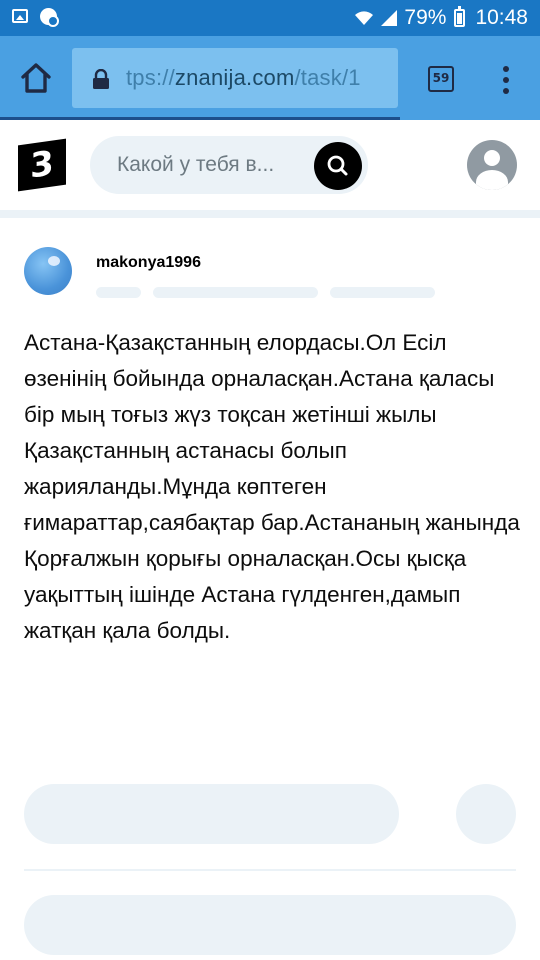  I want to click on url-host: znanija.com, so click(234, 77).